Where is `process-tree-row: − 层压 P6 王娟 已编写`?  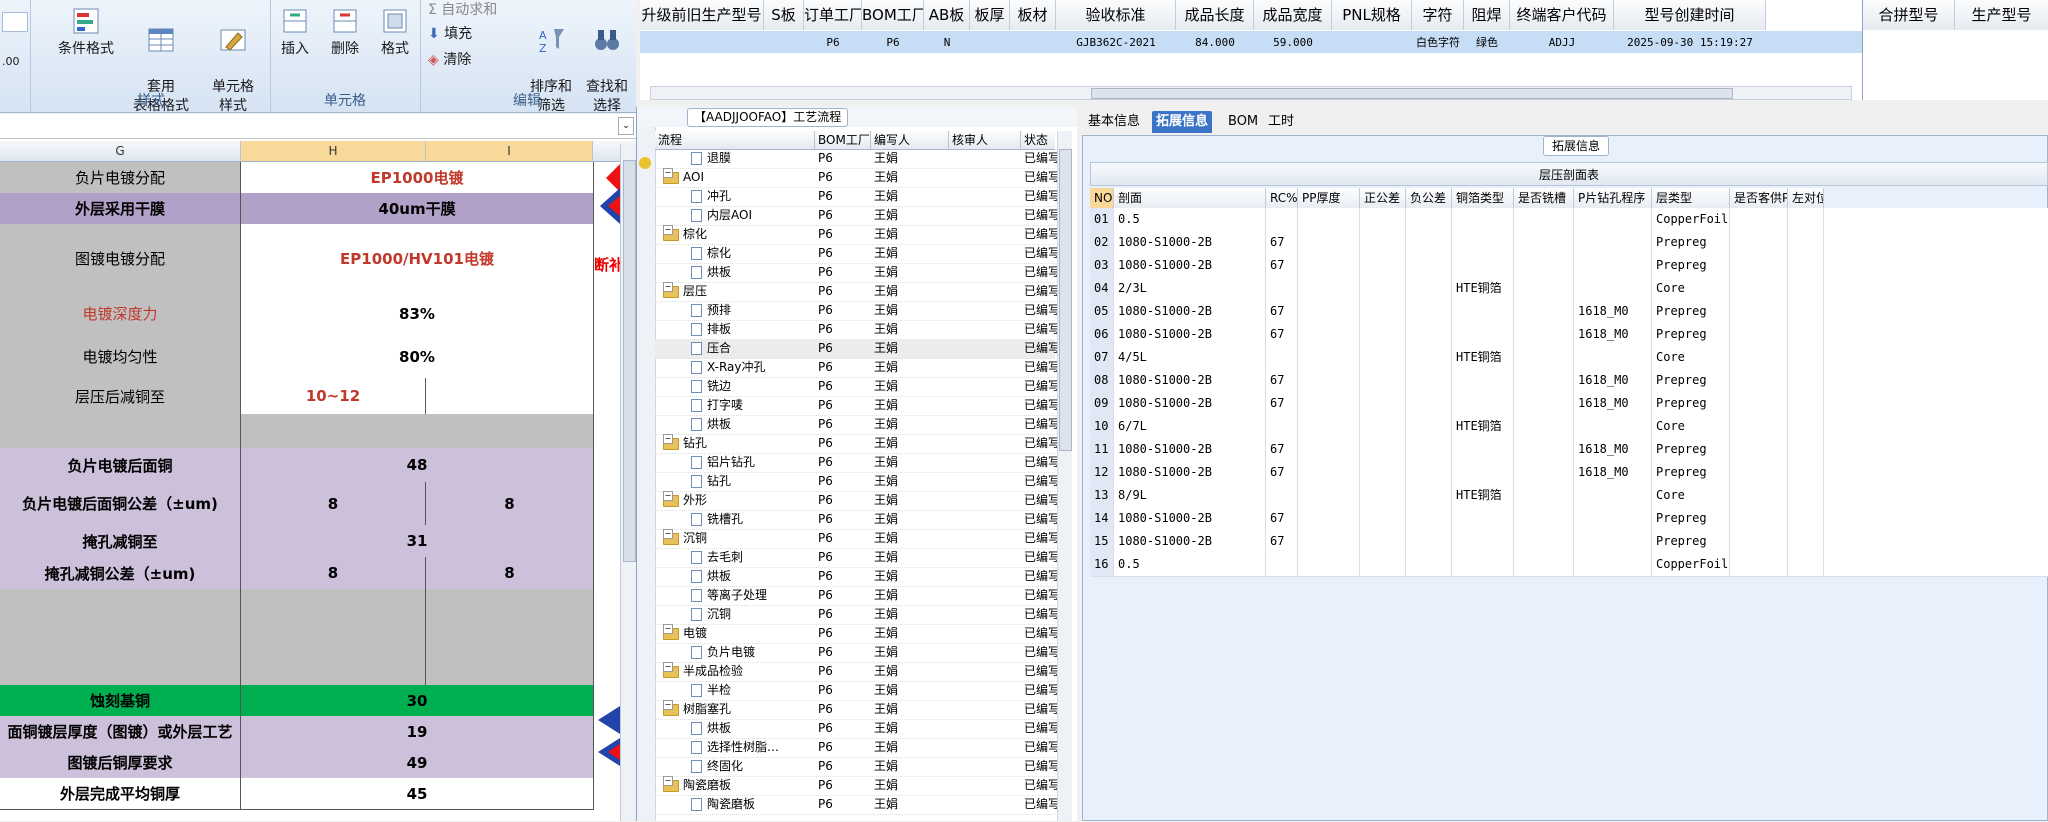 process-tree-row: − 层压 P6 王娟 已编写 is located at coordinates (857, 292).